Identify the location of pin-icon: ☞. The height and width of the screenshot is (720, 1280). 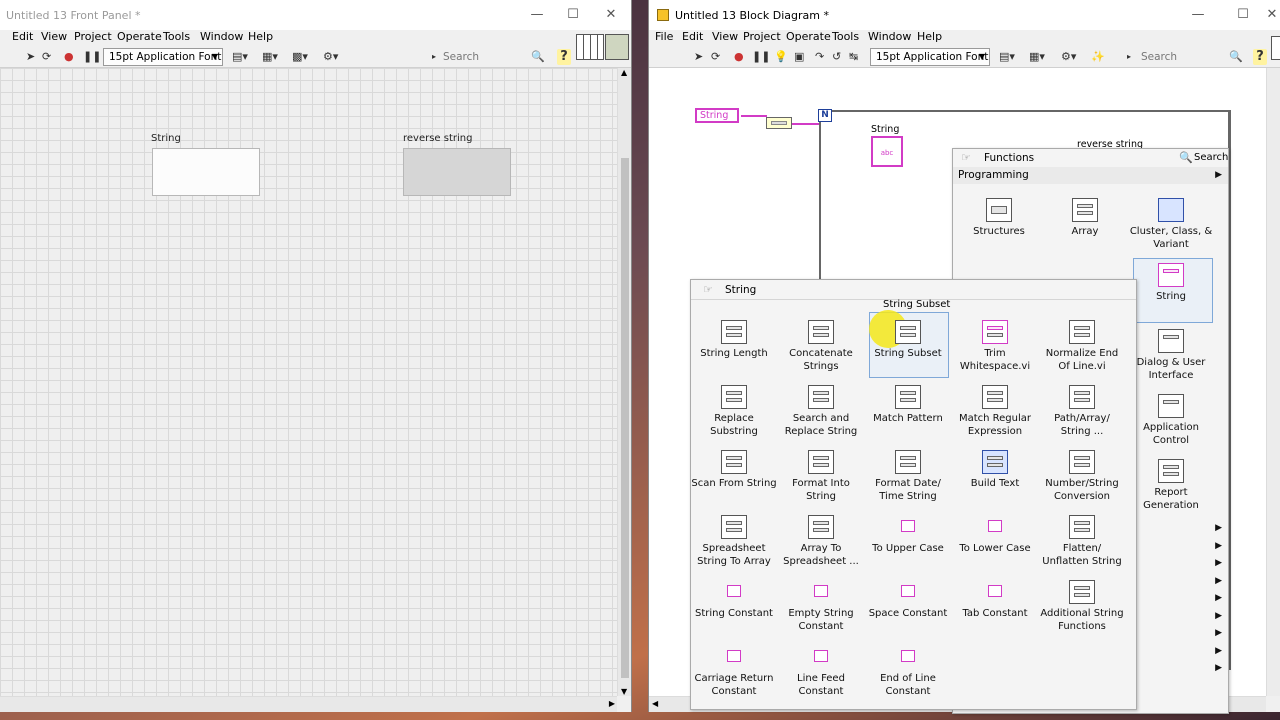
(708, 289).